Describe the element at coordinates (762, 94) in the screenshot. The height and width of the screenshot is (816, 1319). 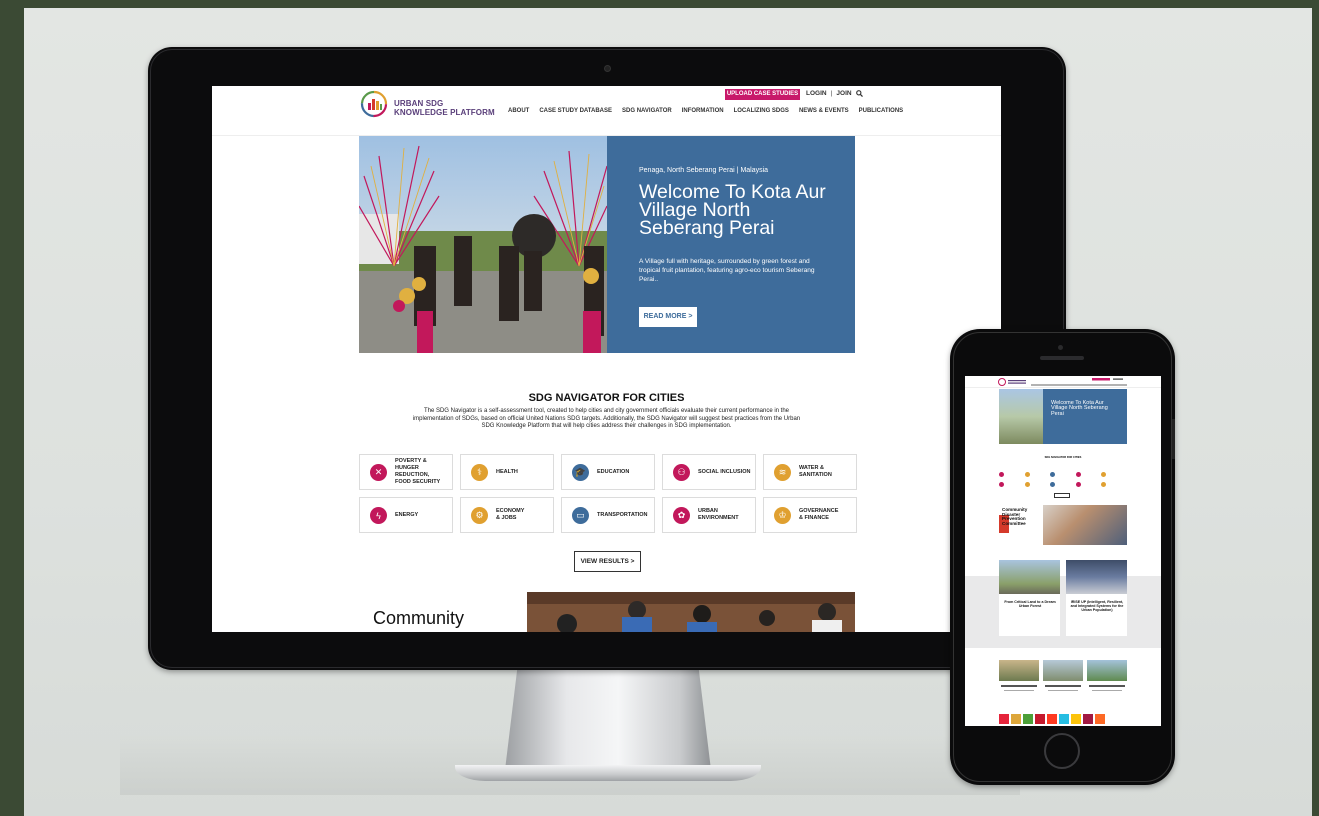
I see `upload-case-studies-button: UPLOAD CASE STUDIES` at that location.